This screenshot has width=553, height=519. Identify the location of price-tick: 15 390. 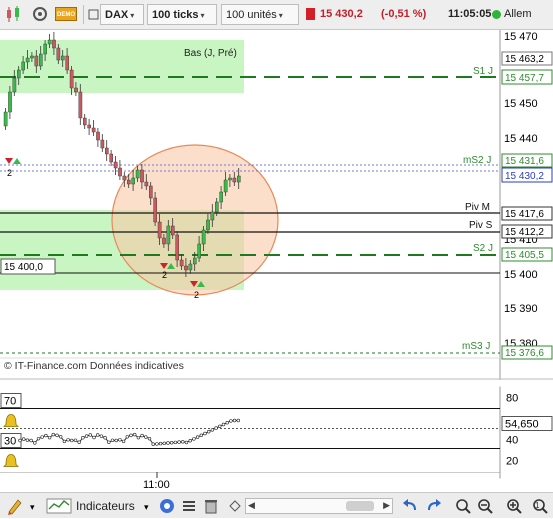
(521, 309).